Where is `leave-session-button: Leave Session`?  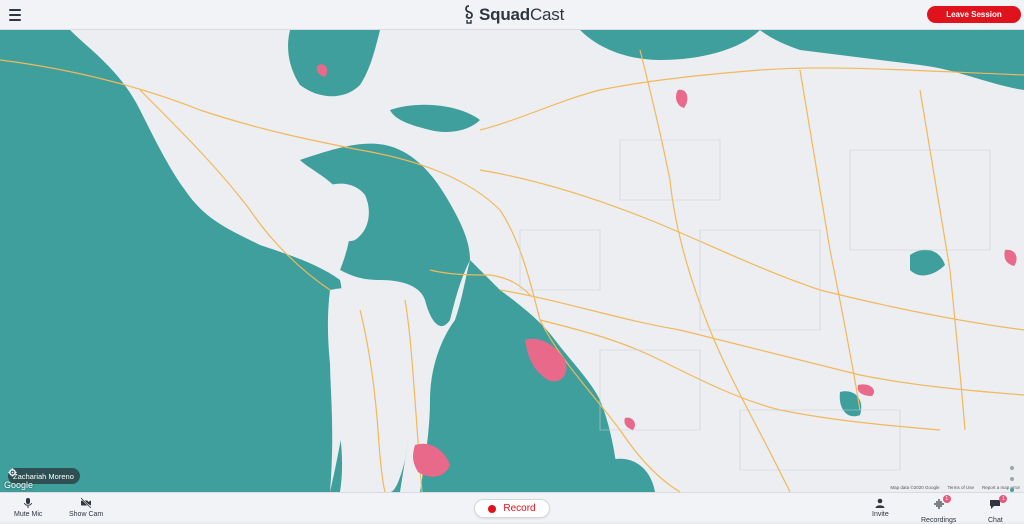 leave-session-button: Leave Session is located at coordinates (974, 14).